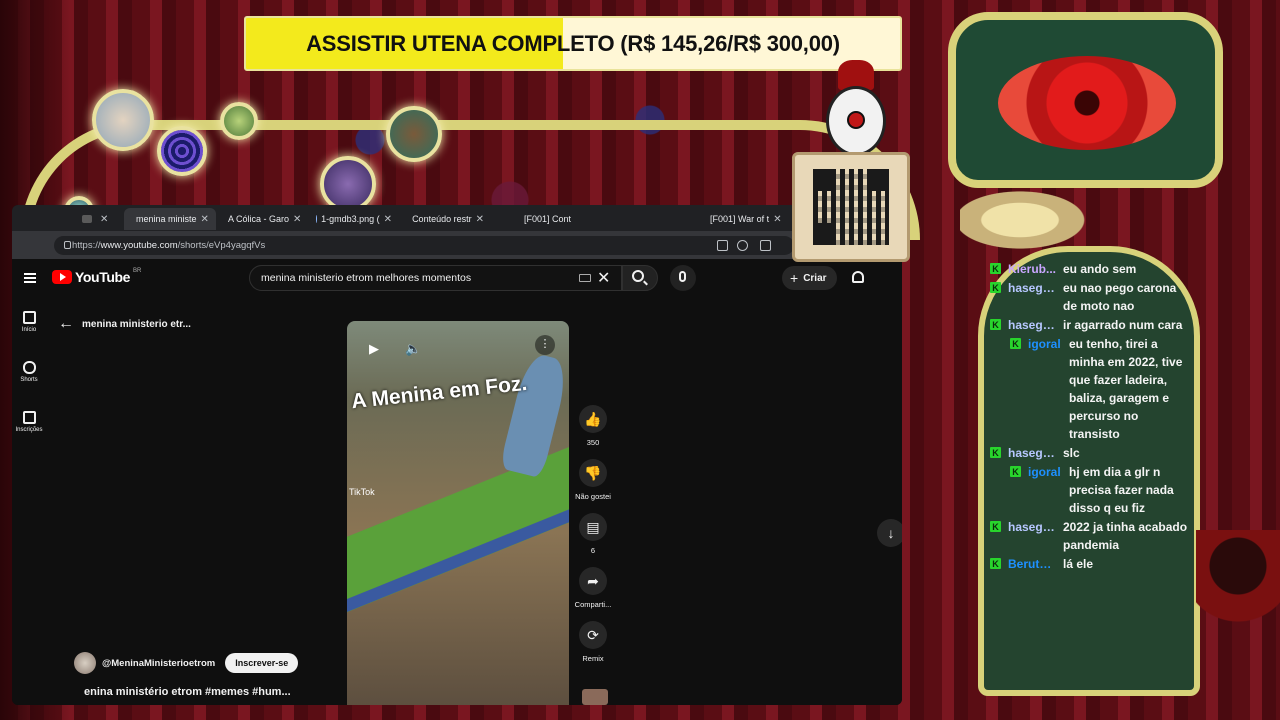  Describe the element at coordinates (1100, 269) in the screenshot. I see `chat-message-text: eu ando sem` at that location.